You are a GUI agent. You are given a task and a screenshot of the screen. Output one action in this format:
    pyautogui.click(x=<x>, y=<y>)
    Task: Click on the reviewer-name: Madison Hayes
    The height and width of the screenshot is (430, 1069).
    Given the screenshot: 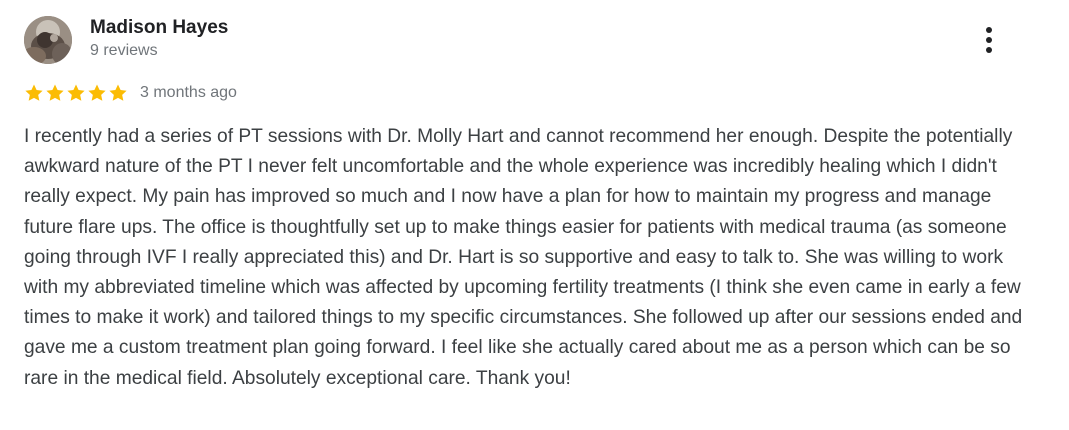 What is the action you would take?
    pyautogui.click(x=159, y=28)
    